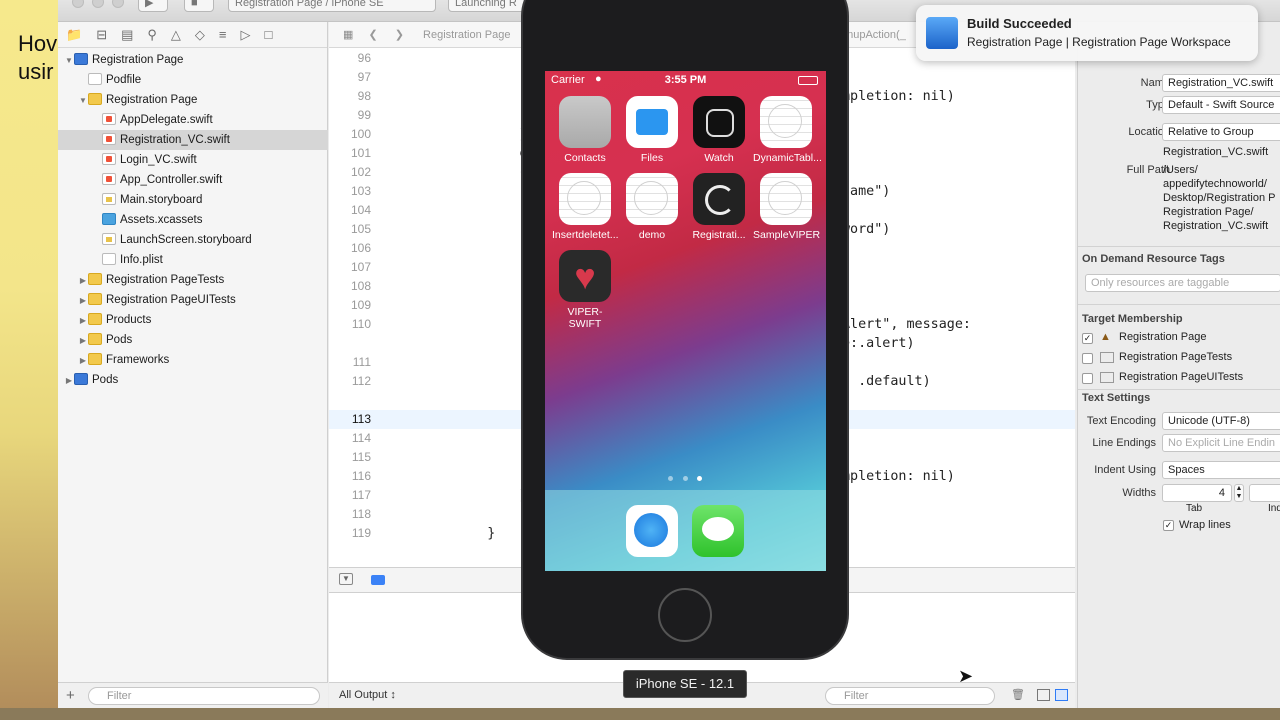  What do you see at coordinates (399, 35) in the screenshot?
I see `forward-icon: ❯` at bounding box center [399, 35].